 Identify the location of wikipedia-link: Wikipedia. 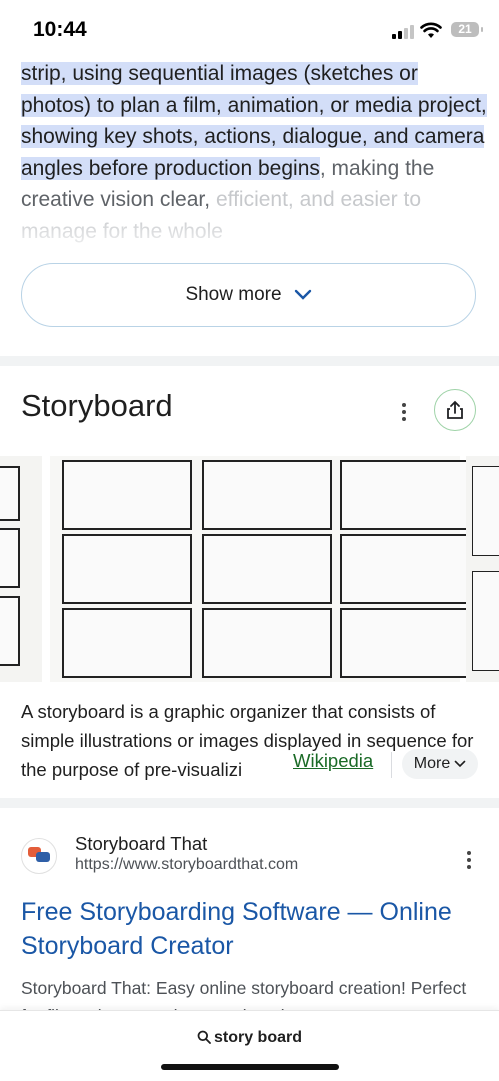
(333, 761).